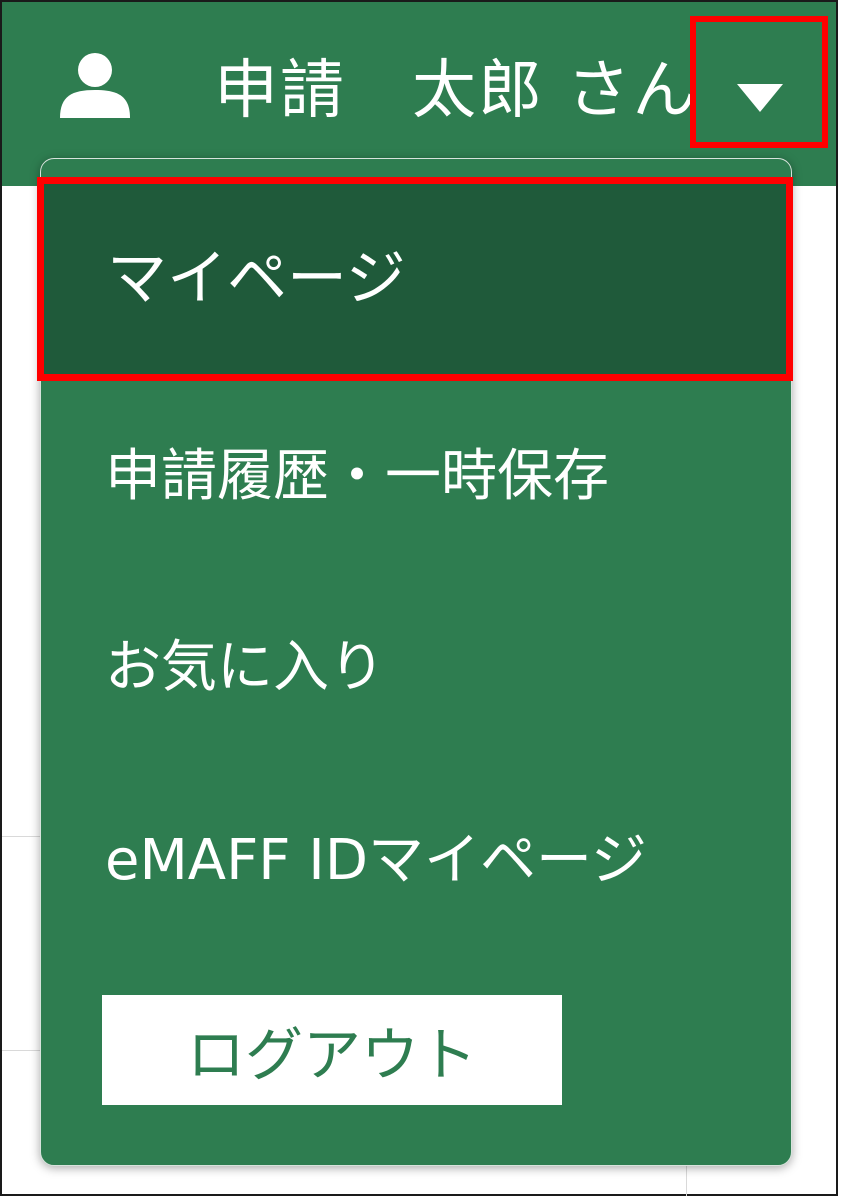 This screenshot has height=1200, width=842. Describe the element at coordinates (245, 667) in the screenshot. I see `menu-item-label: お気に入り` at that location.